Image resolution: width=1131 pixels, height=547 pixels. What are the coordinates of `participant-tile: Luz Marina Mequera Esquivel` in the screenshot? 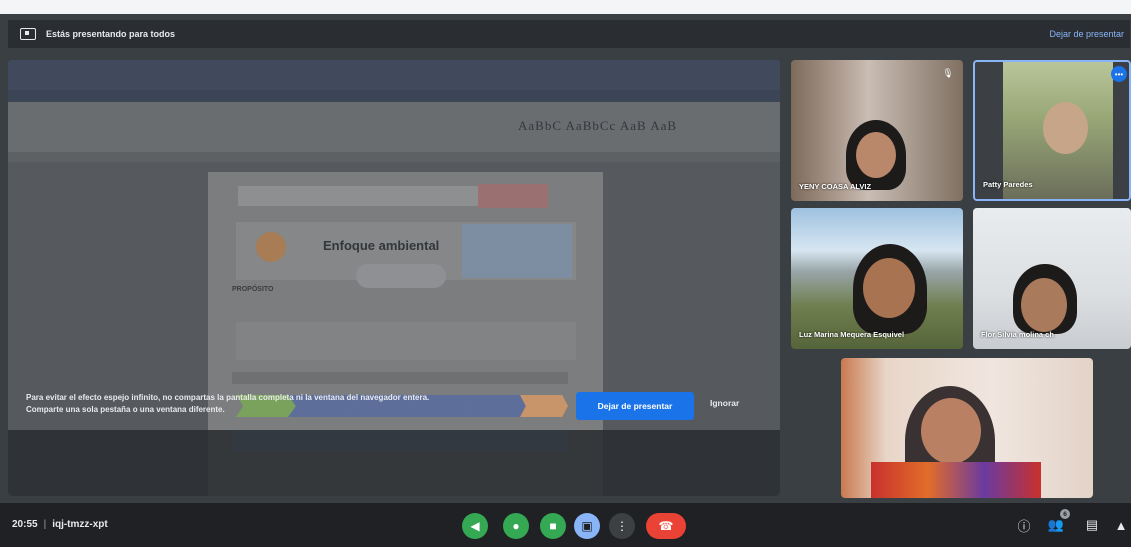 It's located at (877, 278).